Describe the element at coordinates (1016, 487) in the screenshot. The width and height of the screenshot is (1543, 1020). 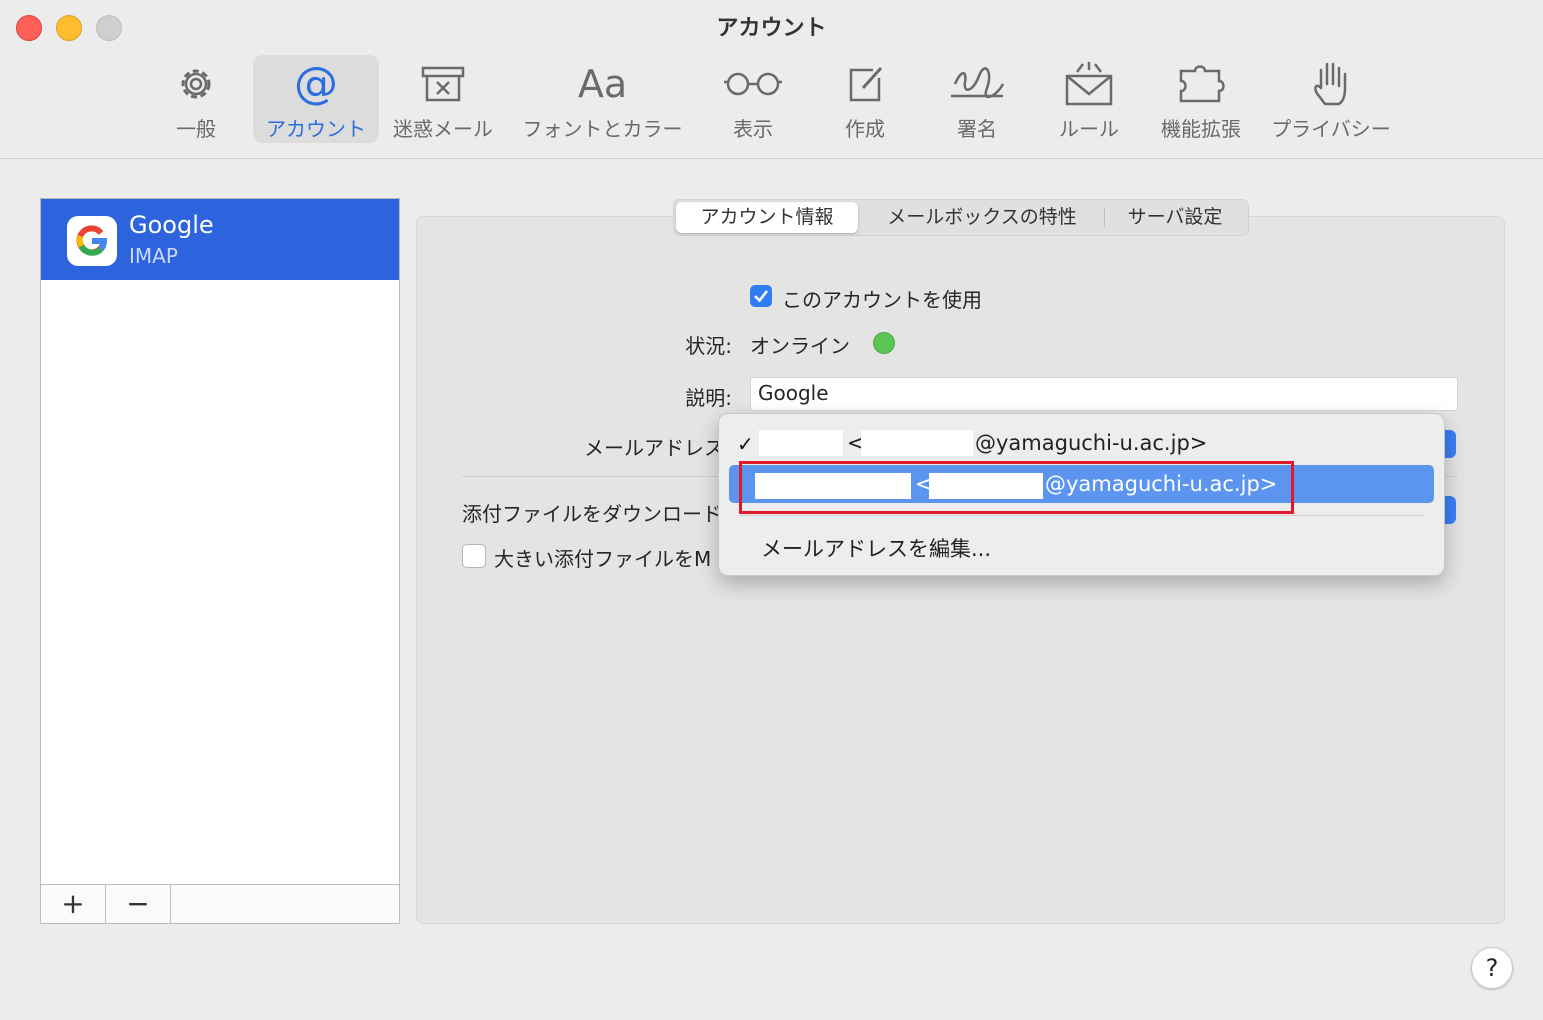
I see `annotation-highlight-box` at that location.